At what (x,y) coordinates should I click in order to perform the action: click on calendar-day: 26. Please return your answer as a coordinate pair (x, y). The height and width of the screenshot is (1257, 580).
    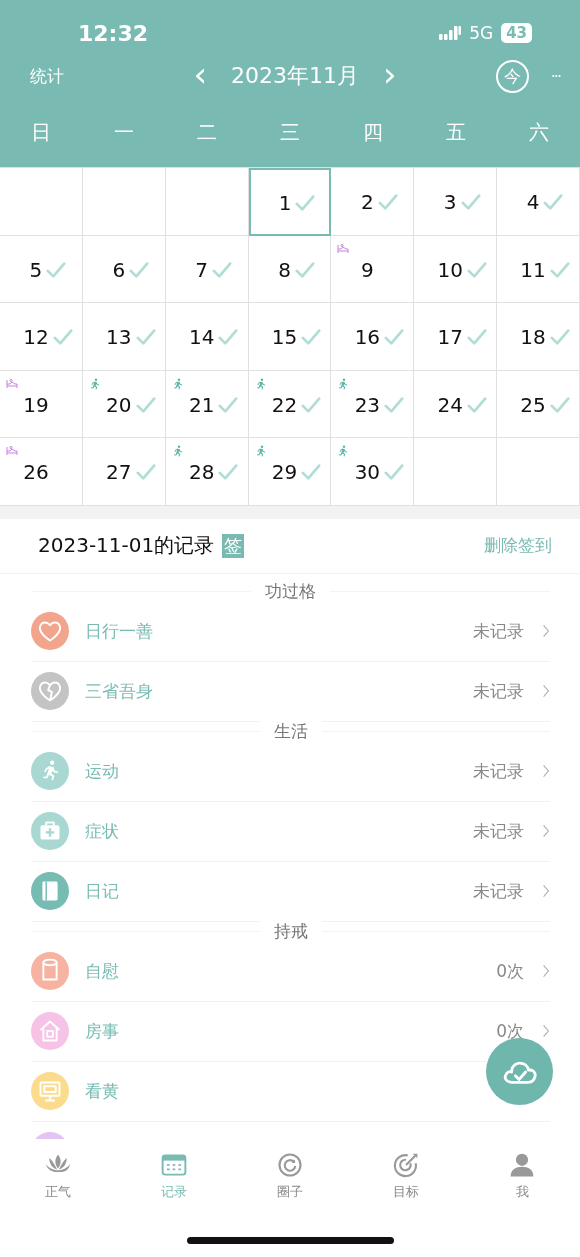
    Looking at the image, I should click on (41, 472).